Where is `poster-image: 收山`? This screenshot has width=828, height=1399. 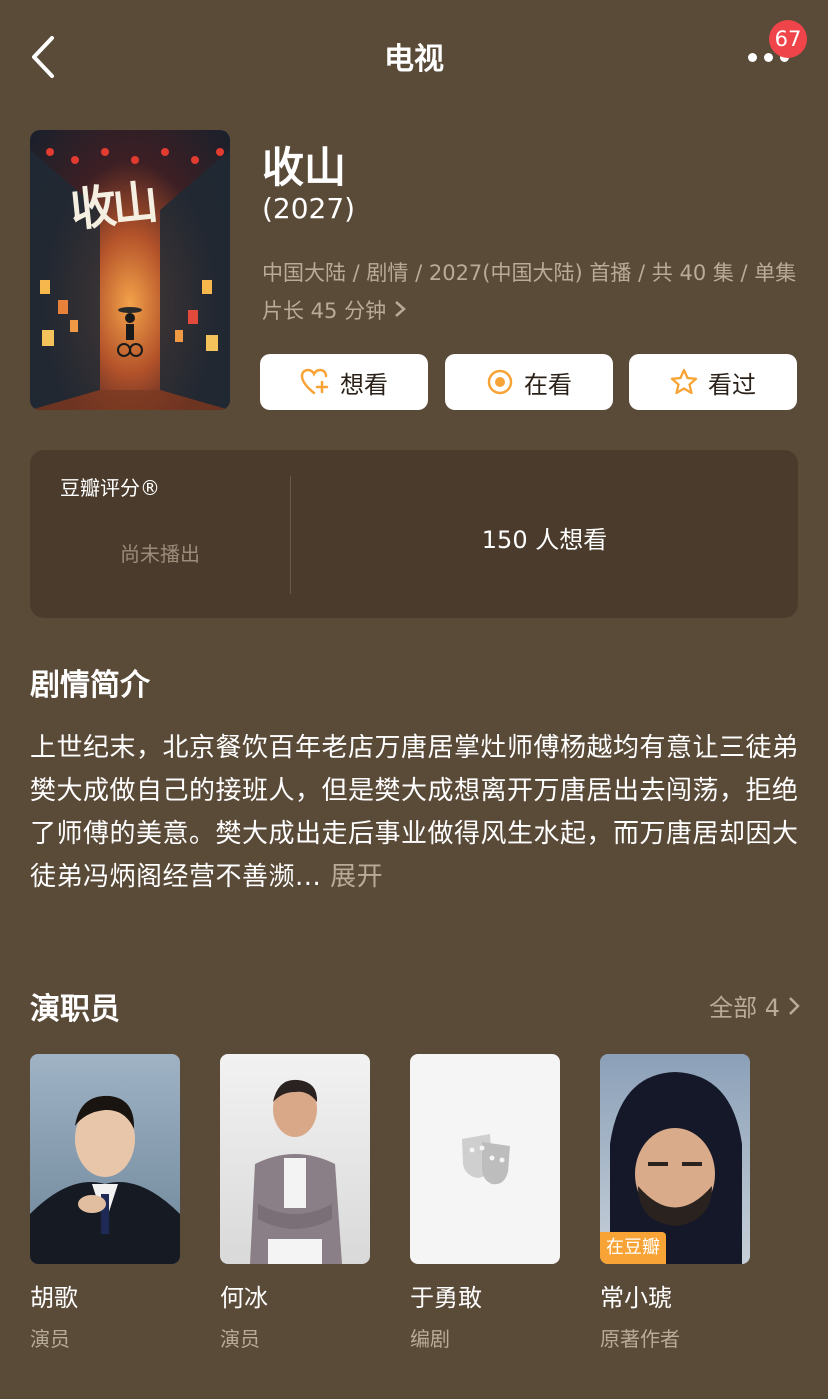 poster-image: 收山 is located at coordinates (130, 270).